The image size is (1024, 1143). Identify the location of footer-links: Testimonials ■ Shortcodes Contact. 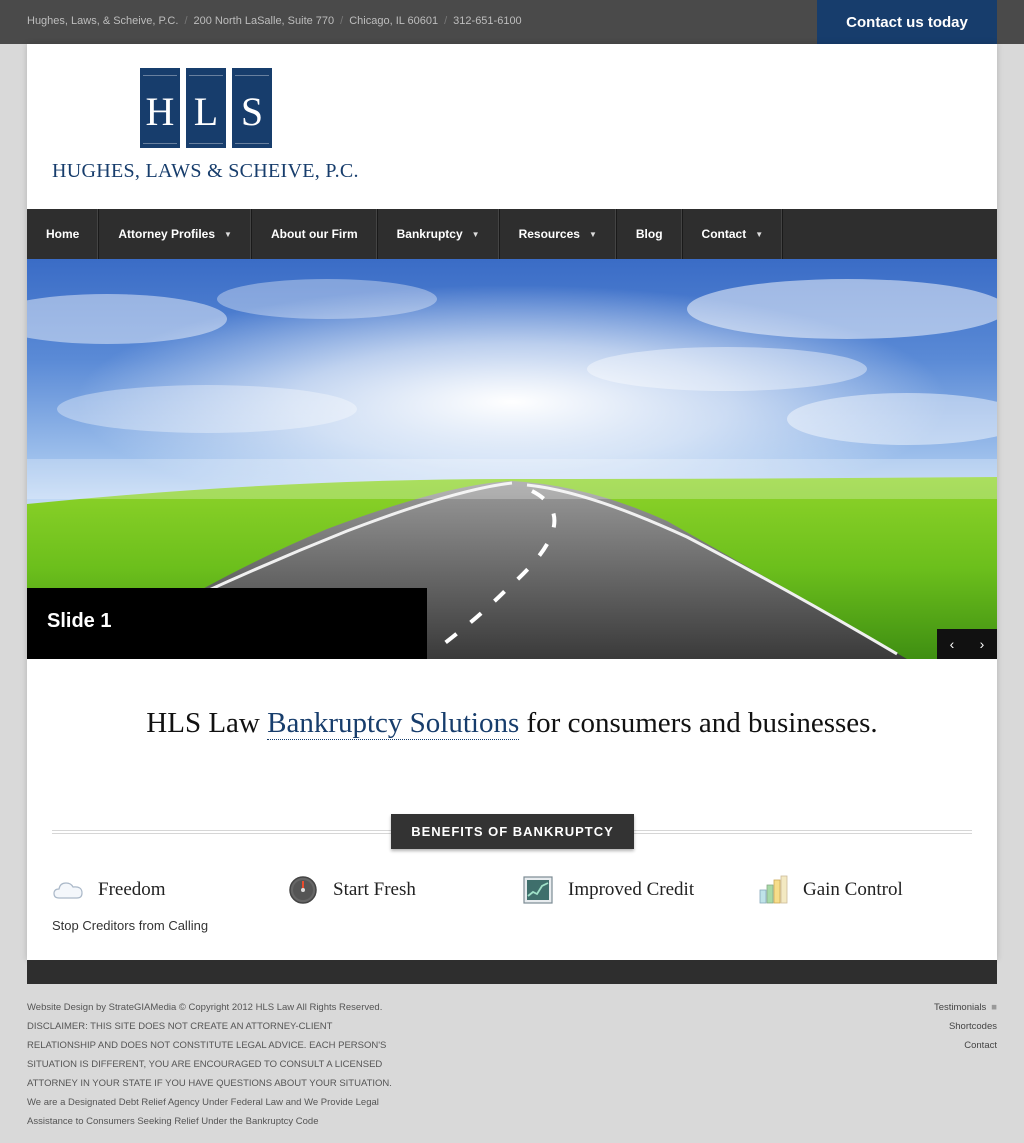
(938, 1026).